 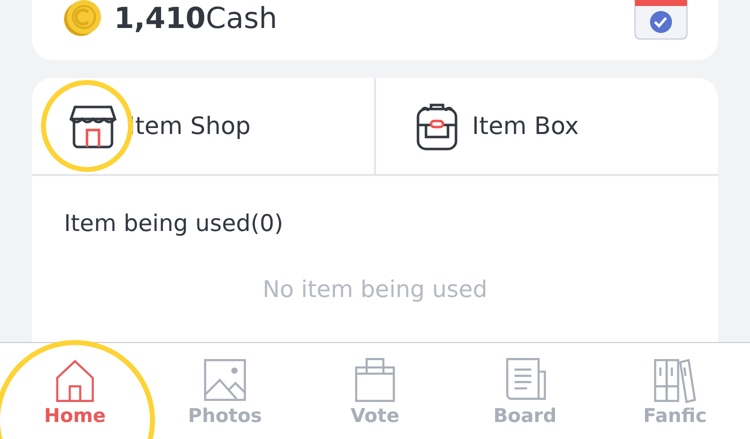 I want to click on attendance-check-icon, so click(x=661, y=20).